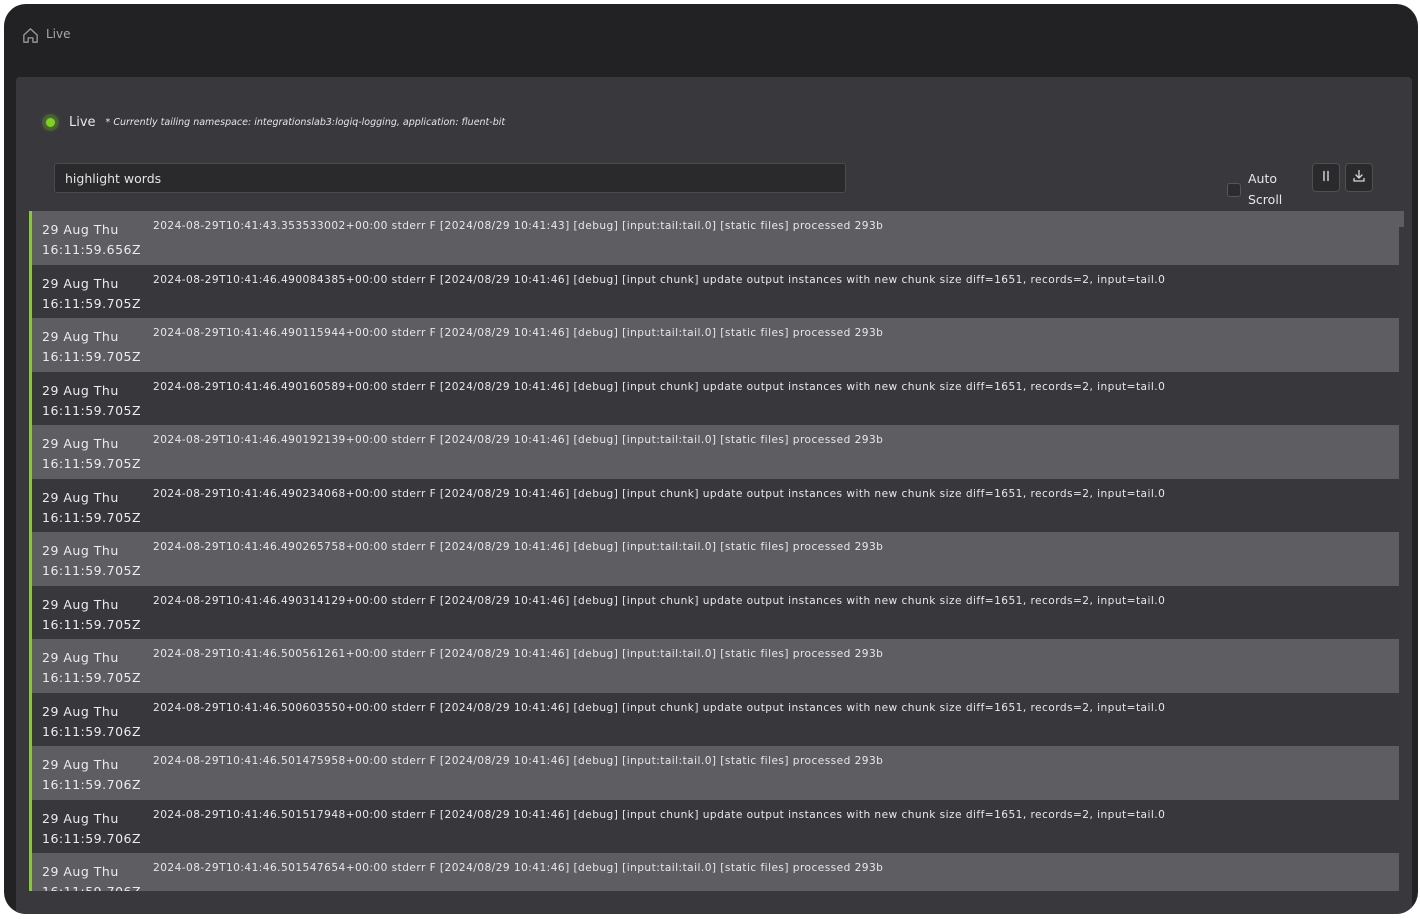  What do you see at coordinates (88, 240) in the screenshot?
I see `log-timestamp: 29 Aug Thu 16:11:59.656Z` at bounding box center [88, 240].